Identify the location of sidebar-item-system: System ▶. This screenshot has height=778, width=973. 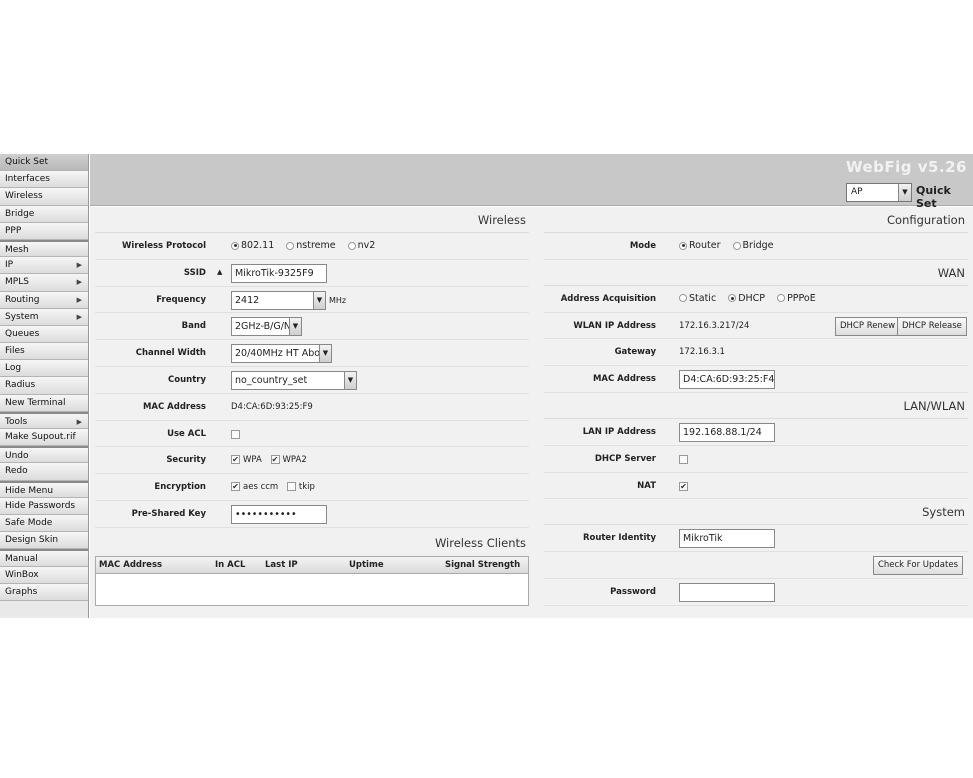
(44, 317).